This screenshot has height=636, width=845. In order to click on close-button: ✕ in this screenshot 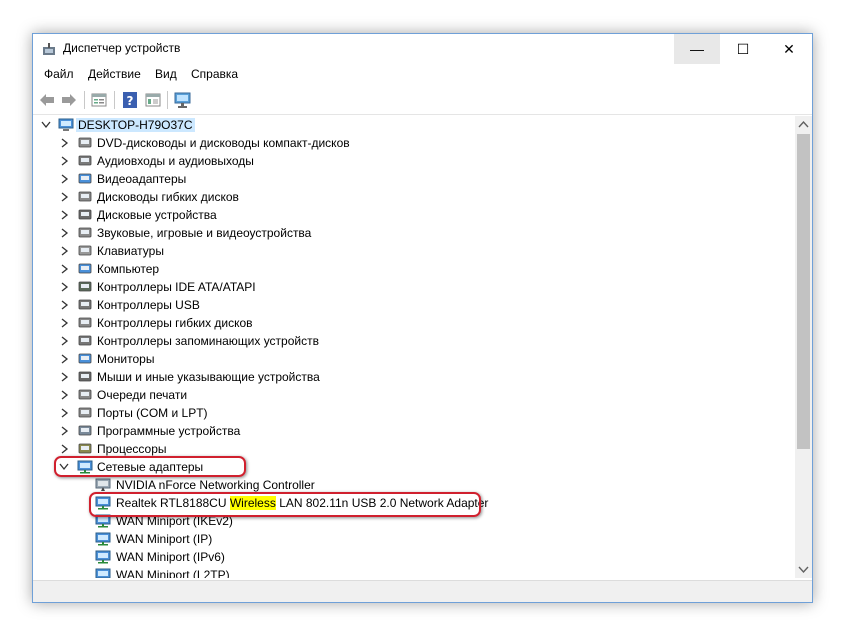, I will do `click(789, 49)`.